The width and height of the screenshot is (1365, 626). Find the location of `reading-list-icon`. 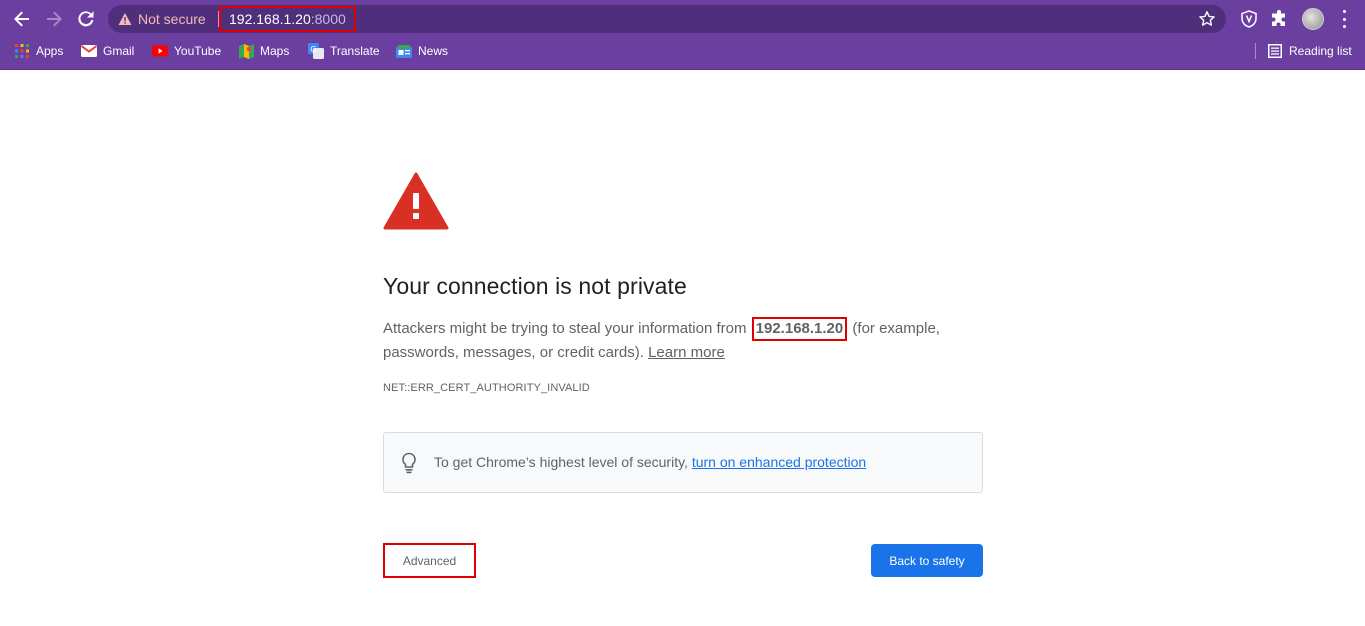

reading-list-icon is located at coordinates (1275, 51).